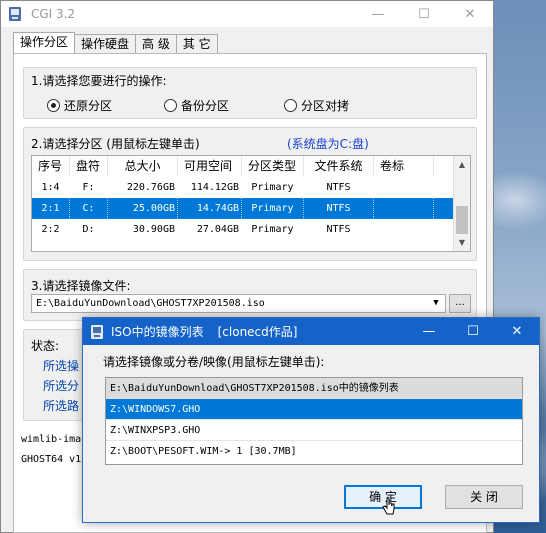 The image size is (546, 533). What do you see at coordinates (388, 506) in the screenshot?
I see `hand-cursor-icon` at bounding box center [388, 506].